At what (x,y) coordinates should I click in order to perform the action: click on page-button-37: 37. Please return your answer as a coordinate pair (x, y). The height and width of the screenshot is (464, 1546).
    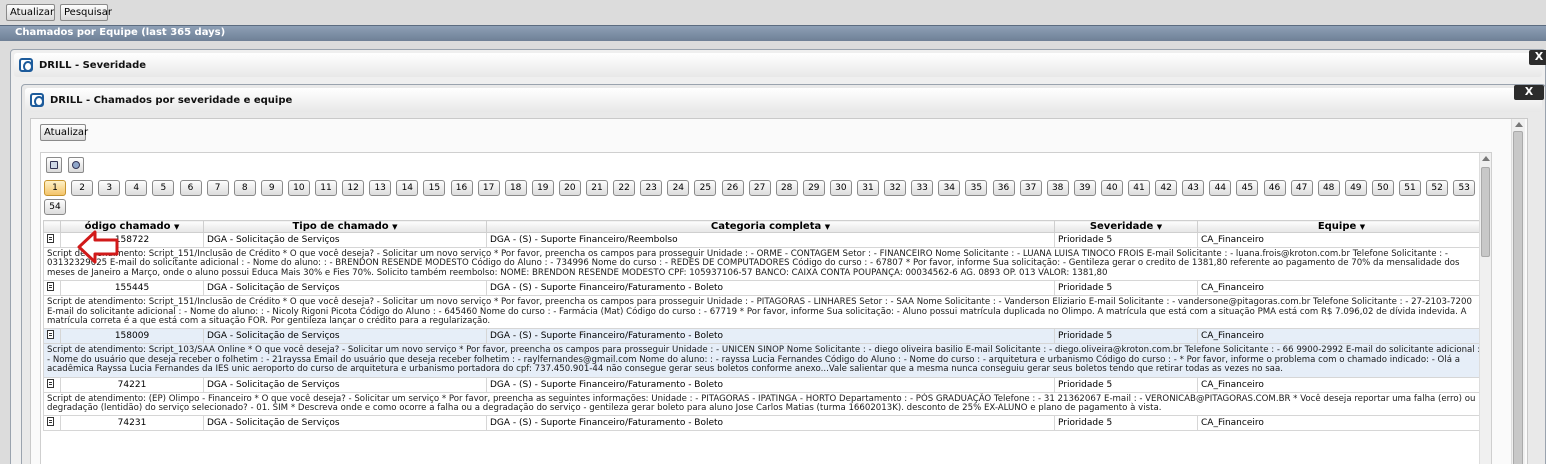
    Looking at the image, I should click on (1030, 188).